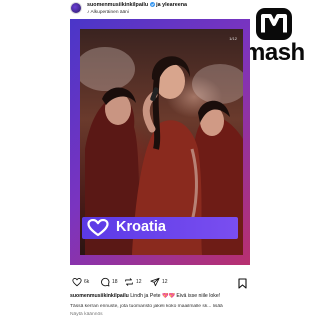  I want to click on comment-button: 18, so click(109, 282).